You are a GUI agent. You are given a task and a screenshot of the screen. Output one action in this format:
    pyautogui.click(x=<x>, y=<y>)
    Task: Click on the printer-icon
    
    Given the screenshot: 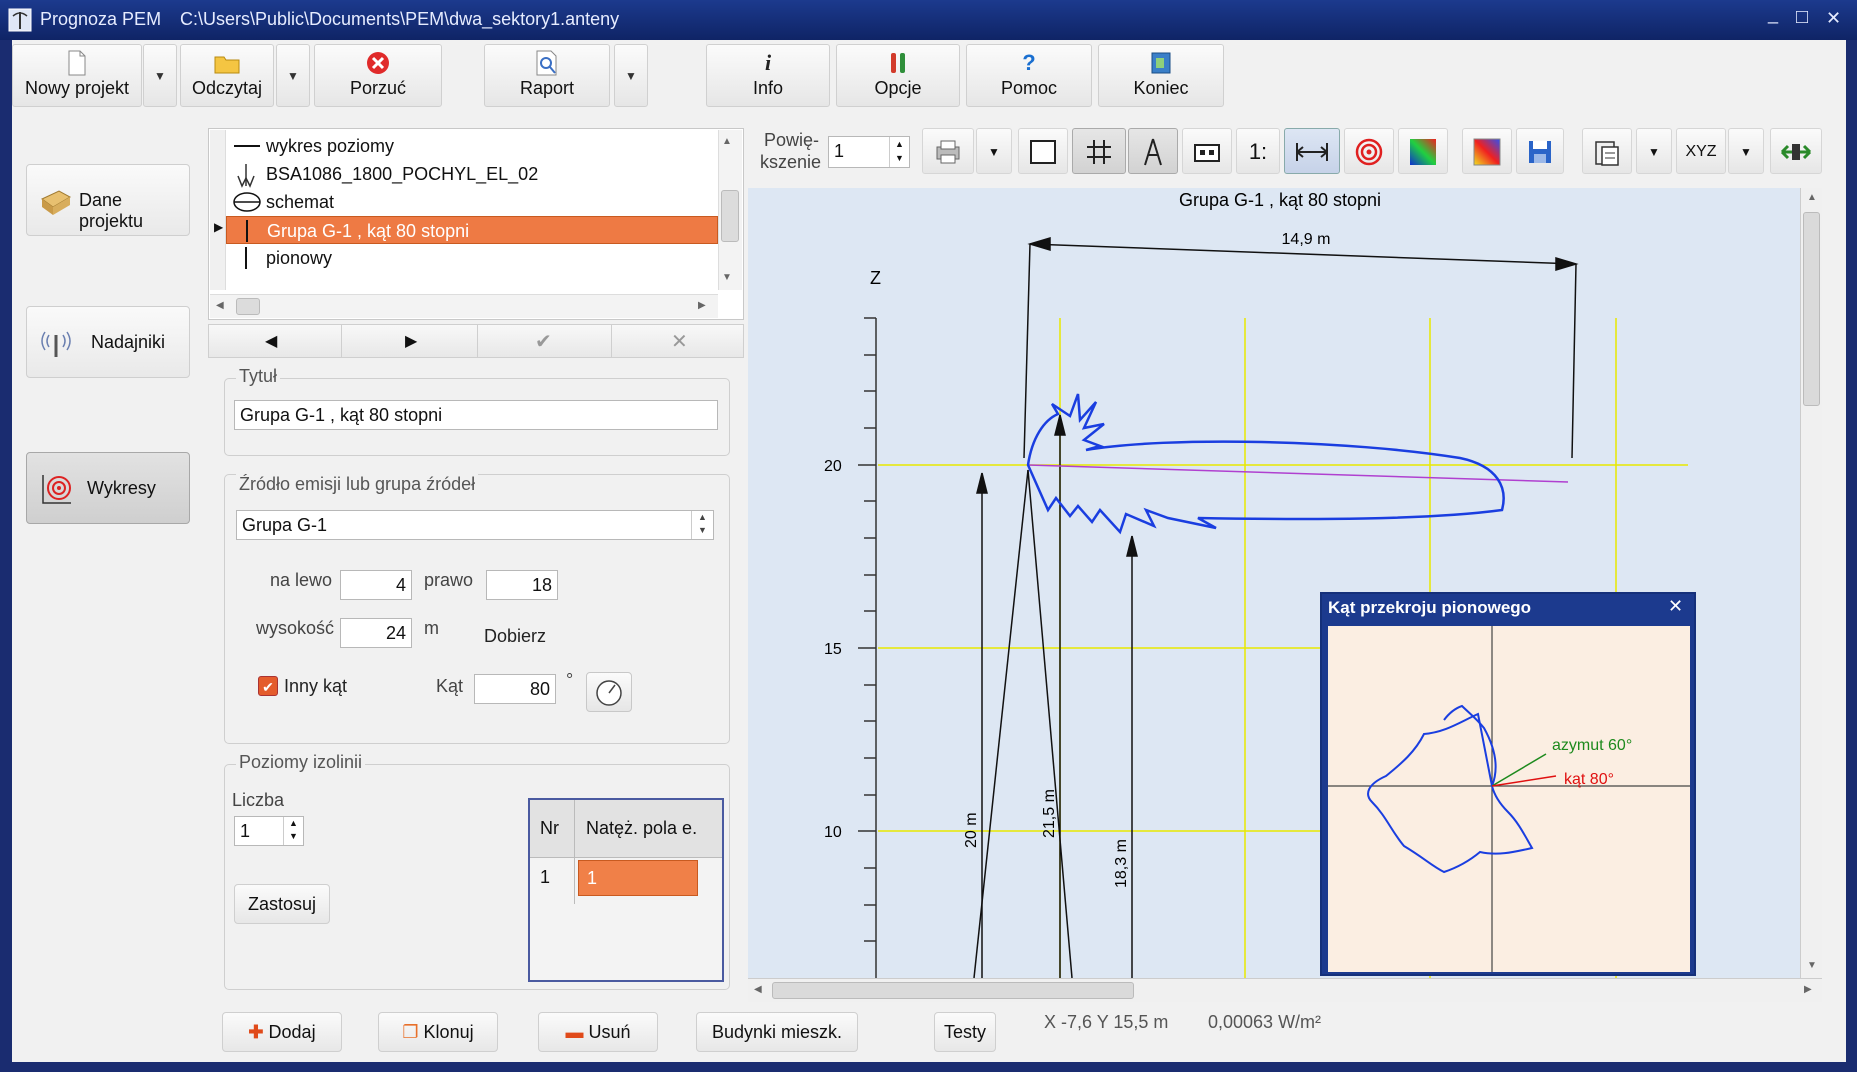 What is the action you would take?
    pyautogui.click(x=948, y=152)
    